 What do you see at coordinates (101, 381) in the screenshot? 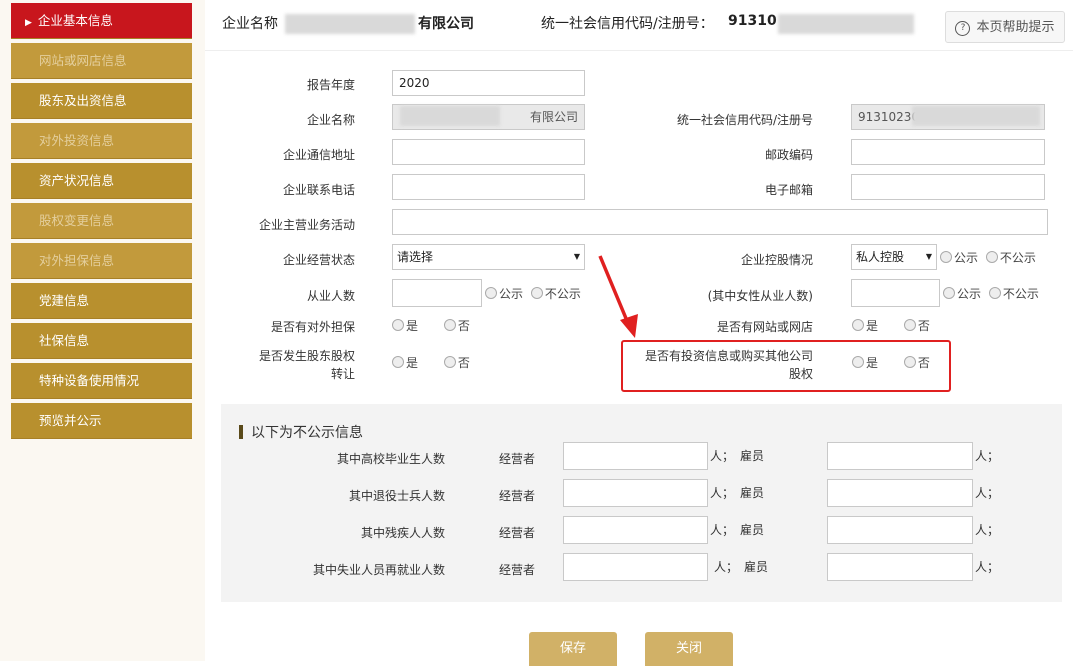
I see `sidebar-item-special-equipment: 特种设备使用情况` at bounding box center [101, 381].